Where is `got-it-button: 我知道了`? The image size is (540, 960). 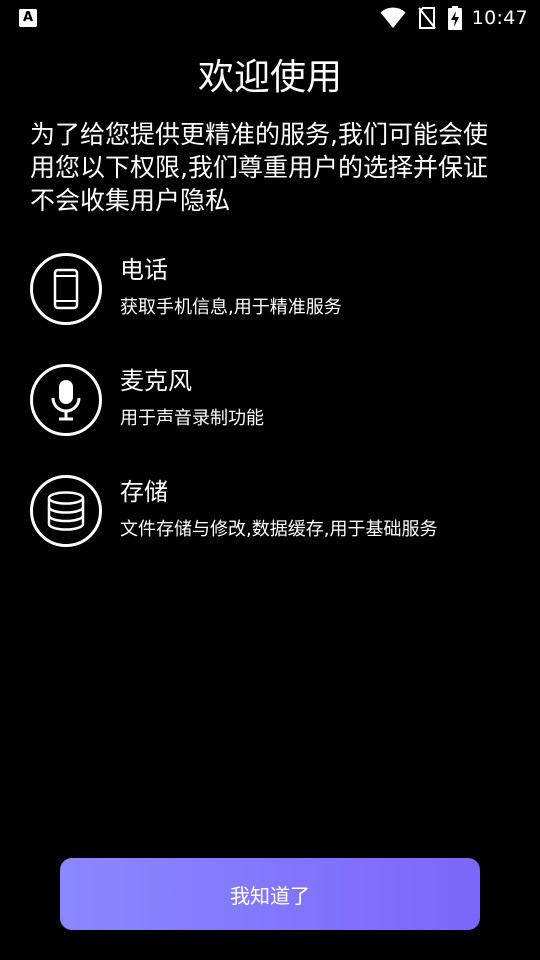 got-it-button: 我知道了 is located at coordinates (270, 894).